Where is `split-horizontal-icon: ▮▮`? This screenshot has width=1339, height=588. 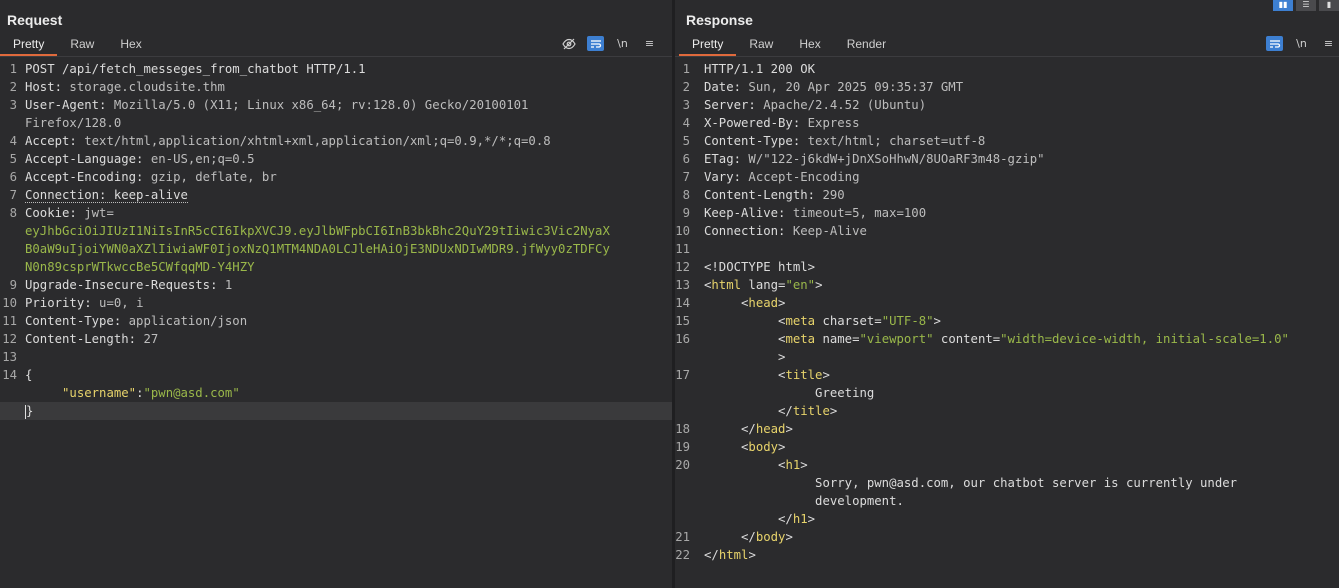
split-horizontal-icon: ▮▮ is located at coordinates (1283, 5).